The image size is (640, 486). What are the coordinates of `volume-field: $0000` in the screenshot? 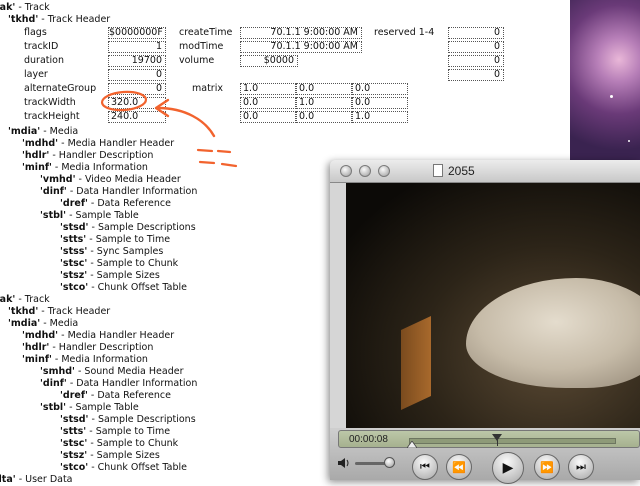 It's located at (269, 61).